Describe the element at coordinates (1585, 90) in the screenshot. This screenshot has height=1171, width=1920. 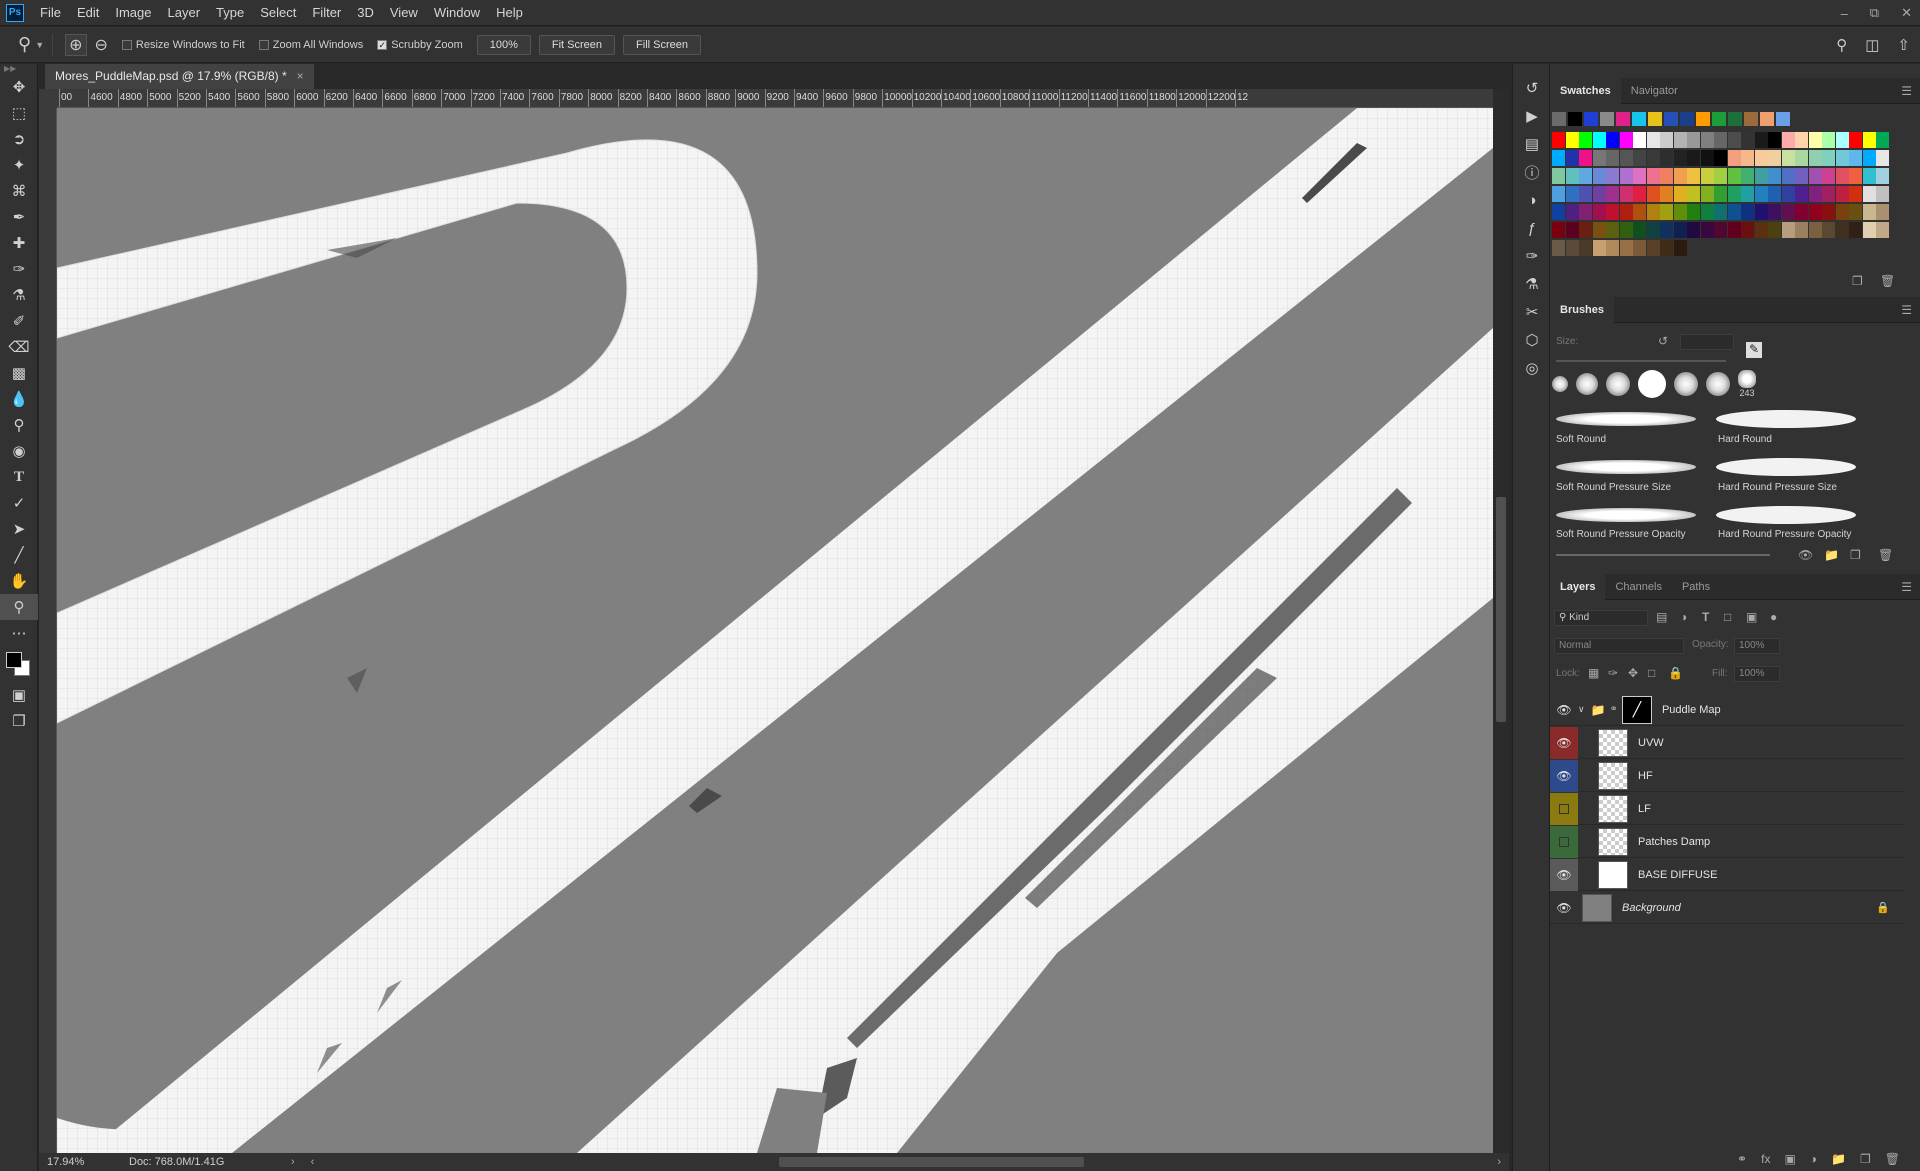
I see `tab-swatches: Swatches` at that location.